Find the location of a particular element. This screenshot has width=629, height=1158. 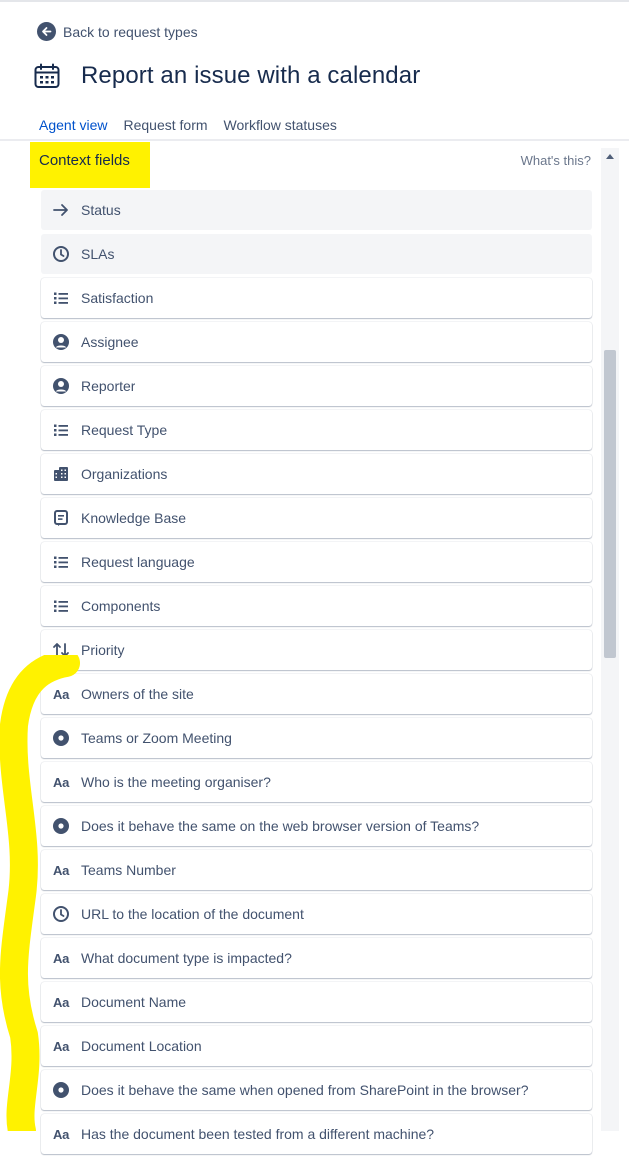

calendar-icon is located at coordinates (47, 76).